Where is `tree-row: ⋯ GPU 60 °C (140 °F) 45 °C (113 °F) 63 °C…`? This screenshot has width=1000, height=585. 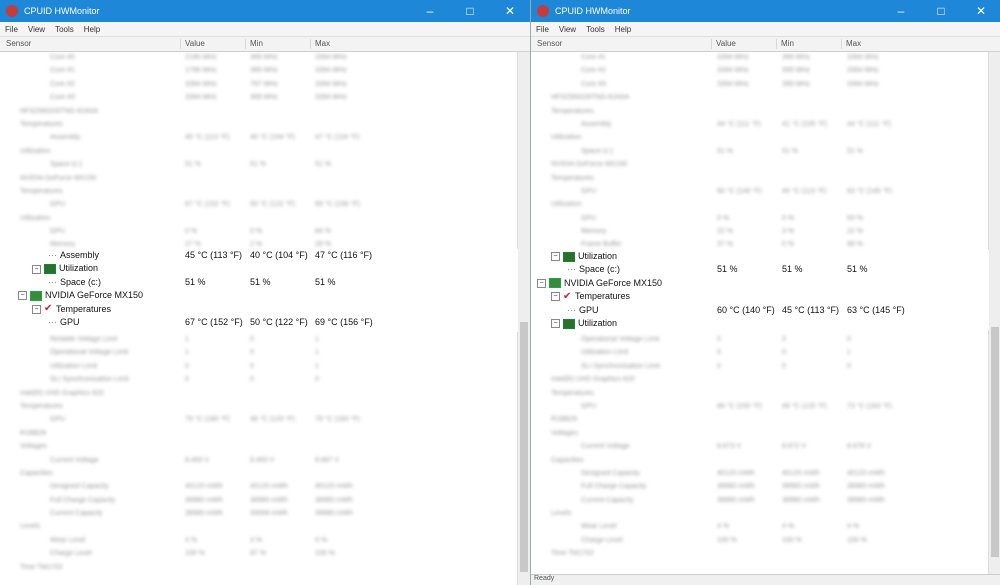
tree-row: ⋯ GPU 60 °C (140 °F) 45 °C (113 °F) 63 °C… is located at coordinates (760, 310).